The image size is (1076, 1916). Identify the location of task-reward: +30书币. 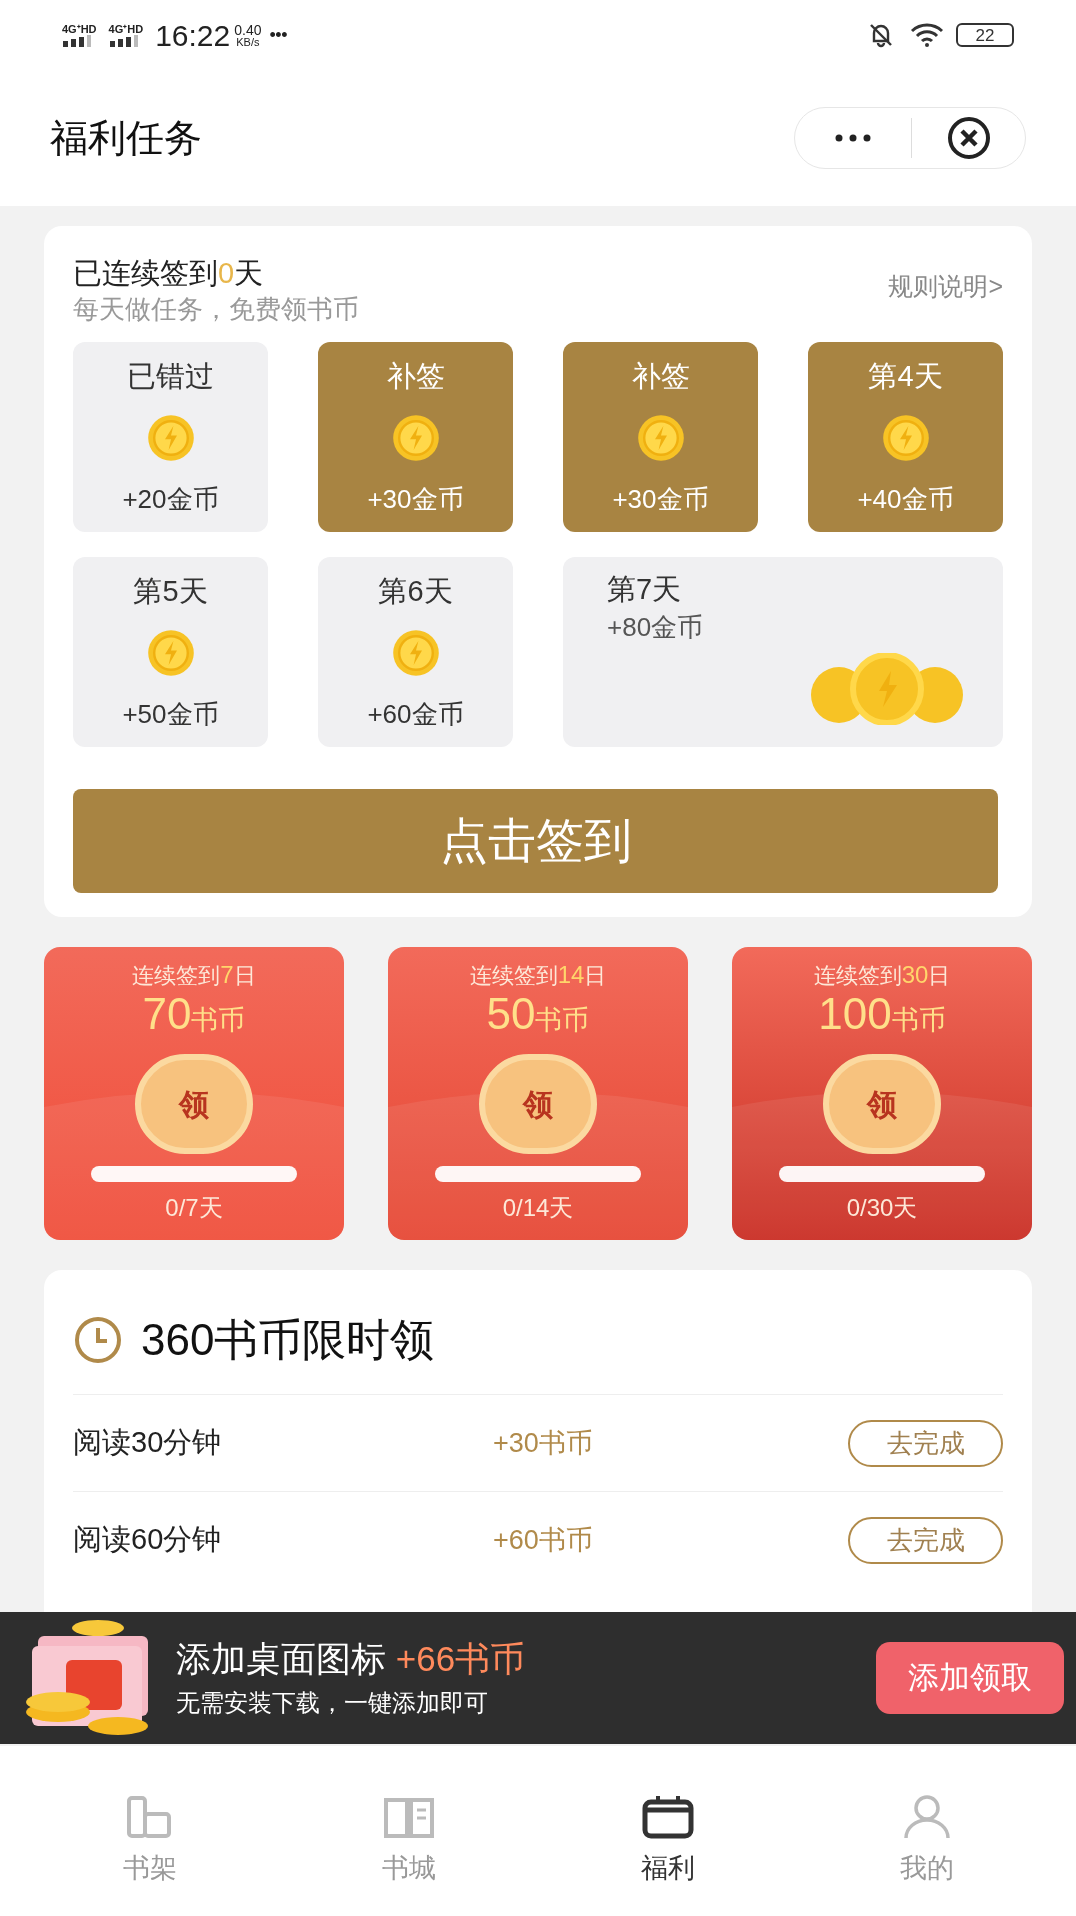
(543, 1443).